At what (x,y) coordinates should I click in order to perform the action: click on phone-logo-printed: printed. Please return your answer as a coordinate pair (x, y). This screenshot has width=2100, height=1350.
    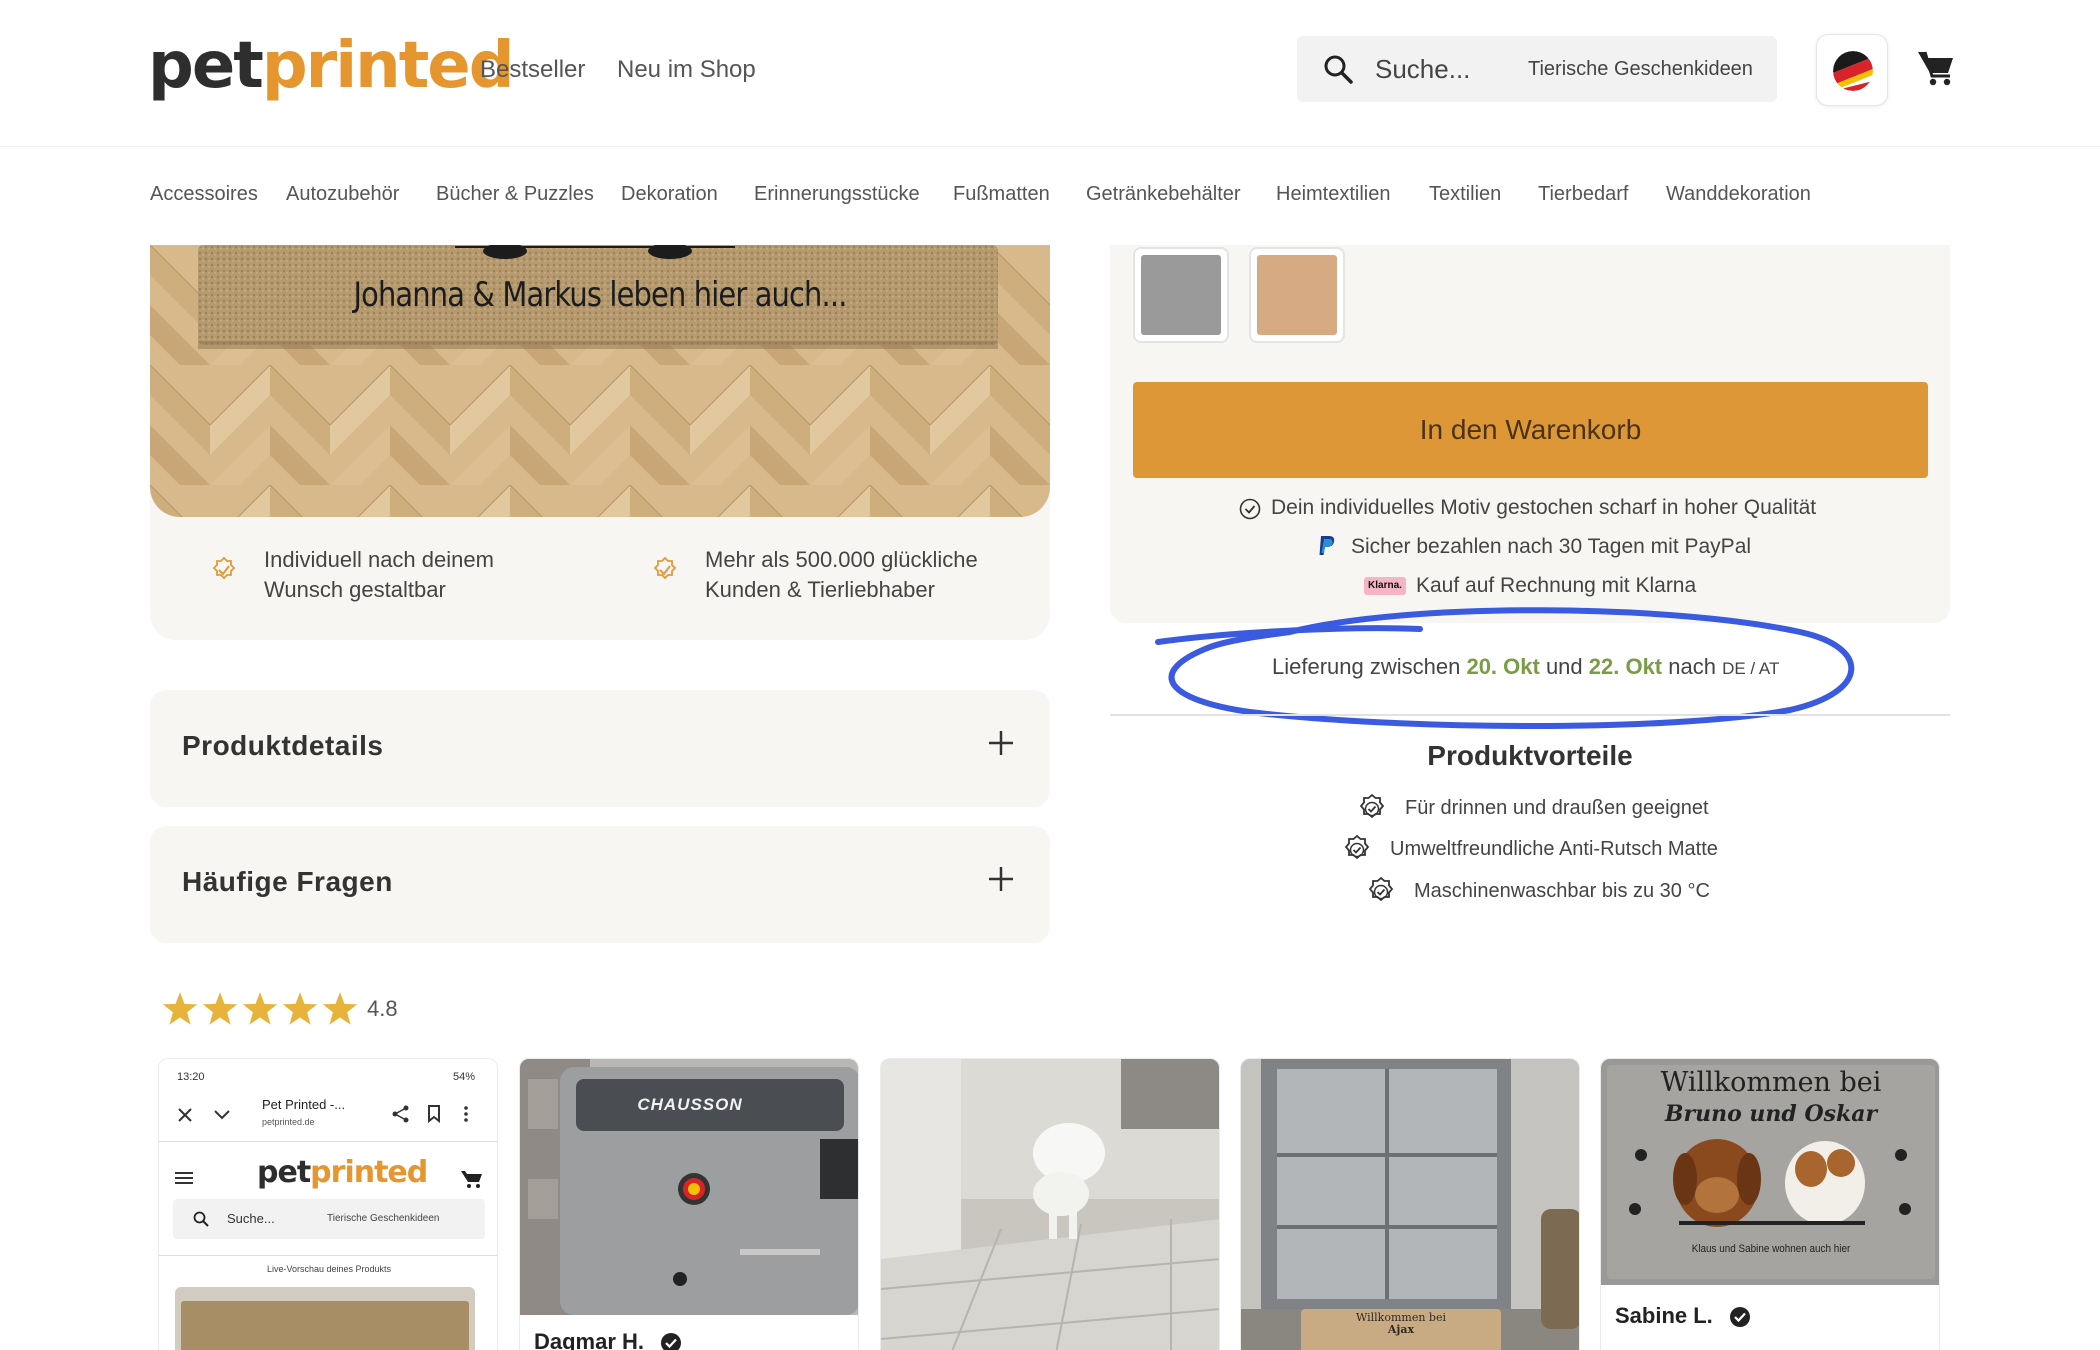
    Looking at the image, I should click on (369, 1172).